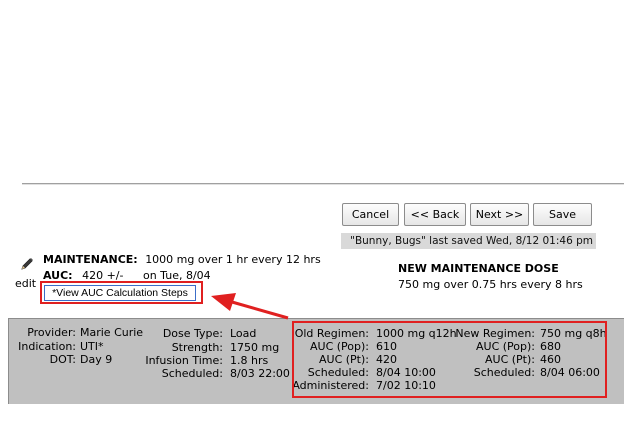 The width and height of the screenshot is (624, 433). Describe the element at coordinates (112, 332) in the screenshot. I see `provider-value: Marie Curie` at that location.